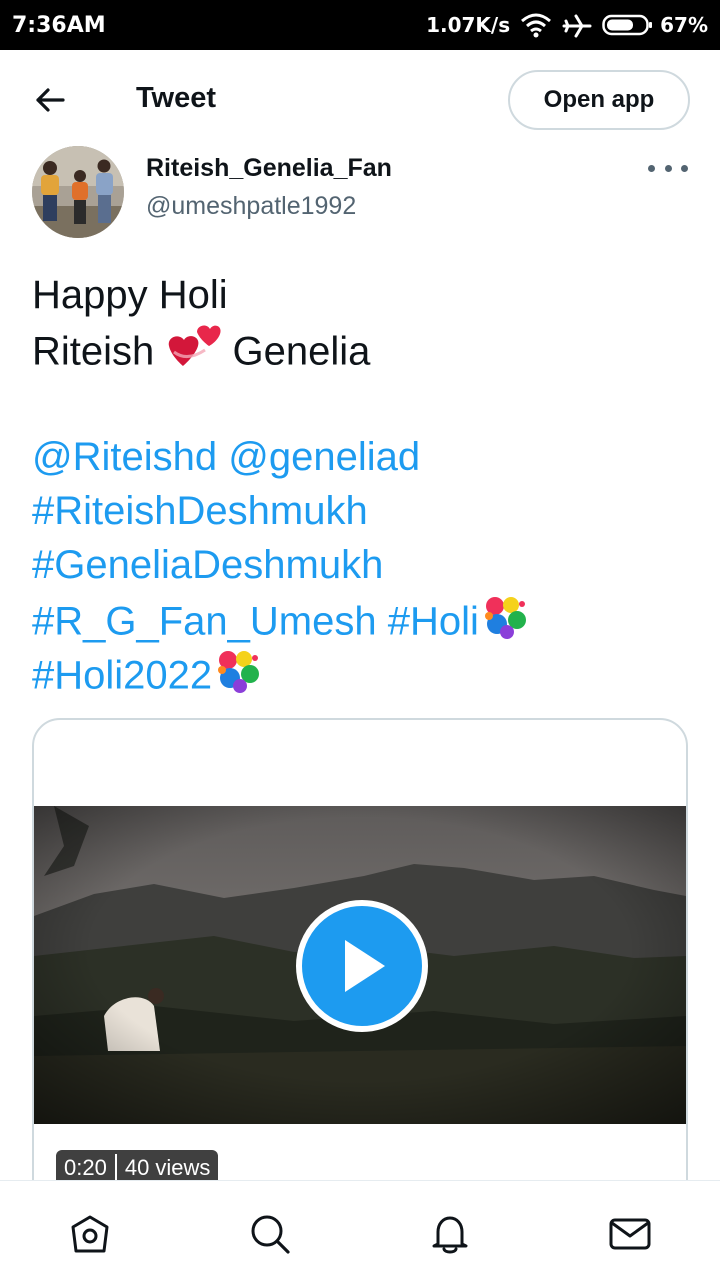 Image resolution: width=720 pixels, height=1280 pixels. I want to click on search-icon, so click(270, 1234).